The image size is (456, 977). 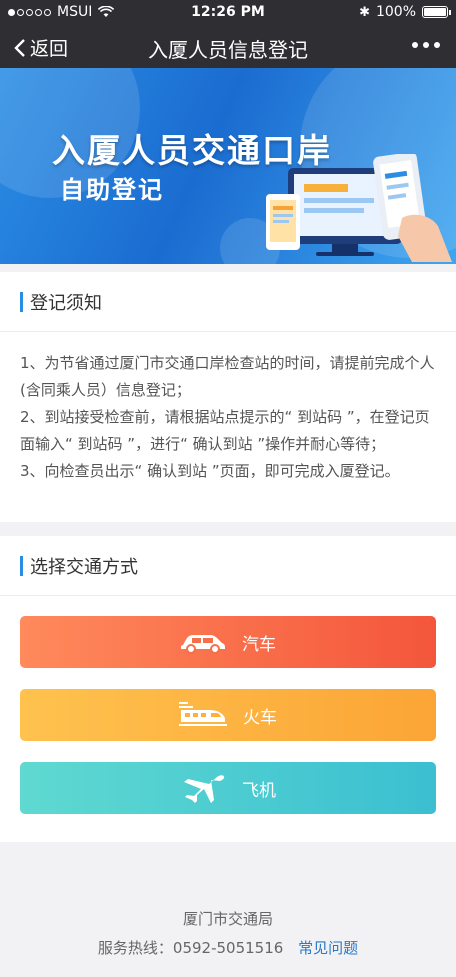 I want to click on banner-subtitle: 自助登记, so click(x=112, y=190).